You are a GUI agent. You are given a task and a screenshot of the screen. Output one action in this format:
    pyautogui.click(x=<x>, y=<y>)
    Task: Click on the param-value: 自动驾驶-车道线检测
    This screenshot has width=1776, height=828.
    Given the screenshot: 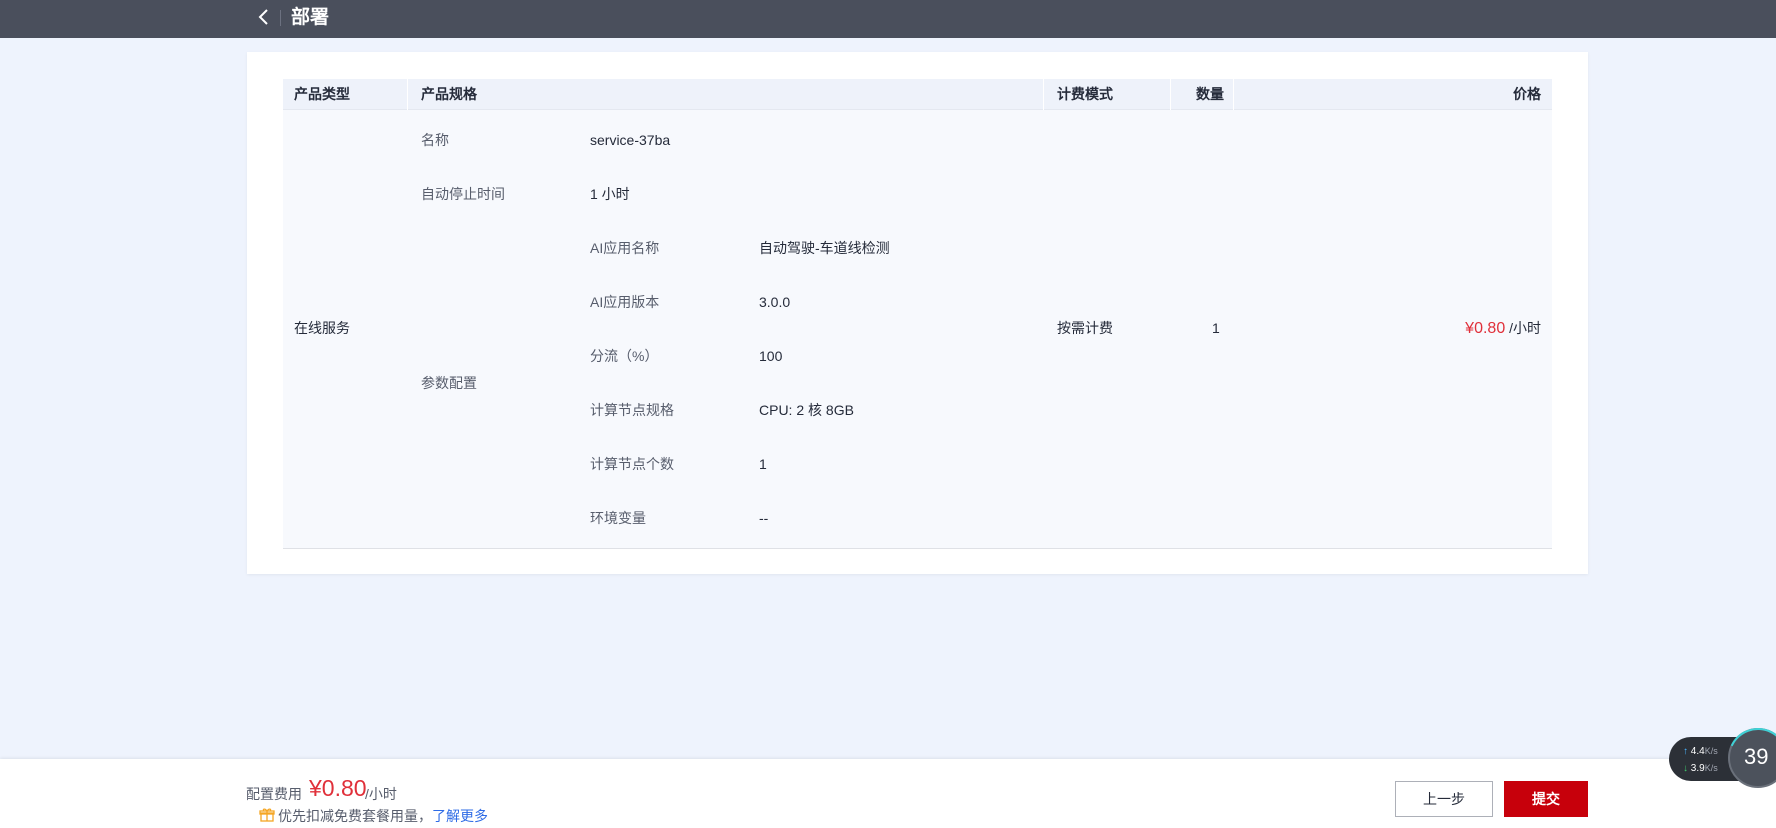 What is the action you would take?
    pyautogui.click(x=824, y=248)
    